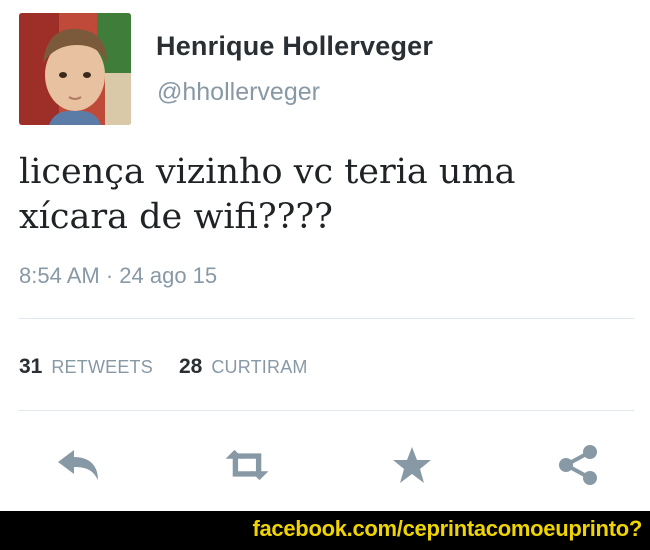  I want to click on favorite-button, so click(412, 465).